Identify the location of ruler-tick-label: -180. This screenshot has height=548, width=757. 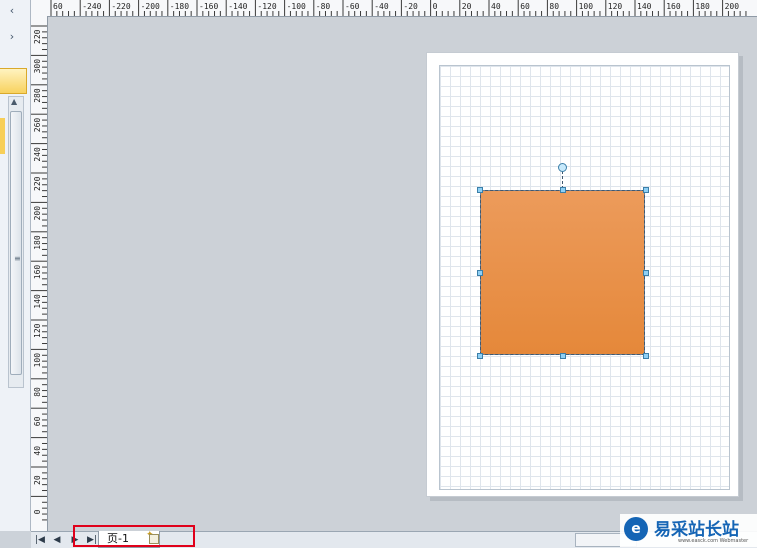
(179, 6).